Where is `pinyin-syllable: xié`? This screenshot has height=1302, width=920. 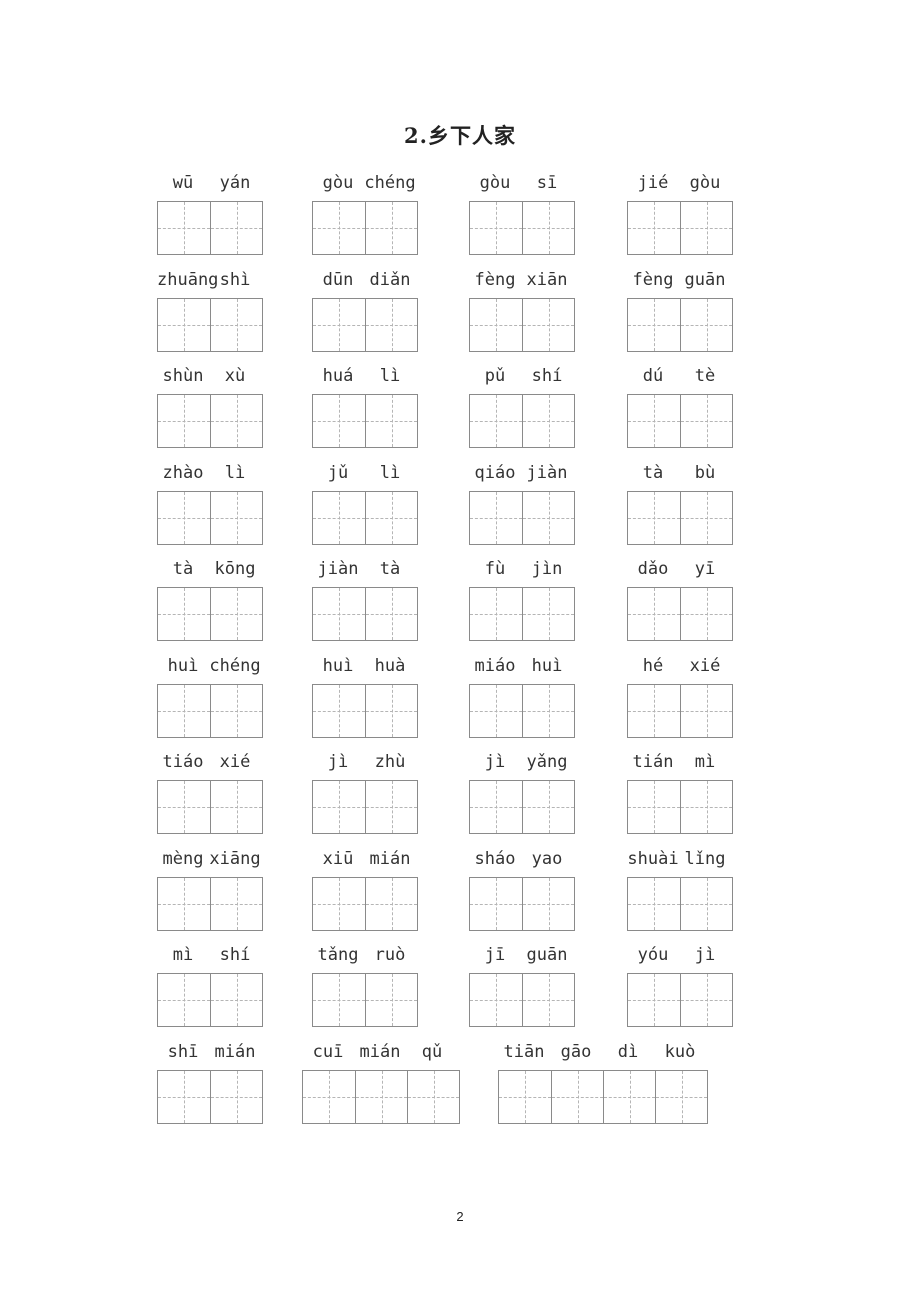 pinyin-syllable: xié is located at coordinates (235, 762).